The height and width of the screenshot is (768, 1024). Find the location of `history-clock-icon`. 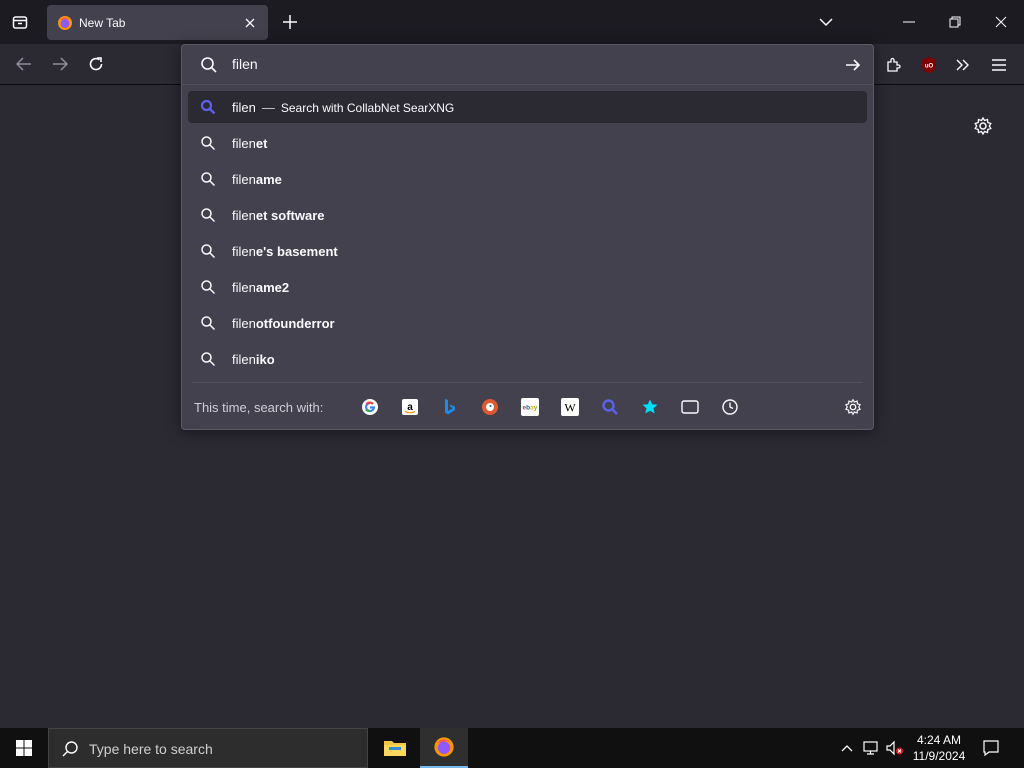

history-clock-icon is located at coordinates (730, 407).